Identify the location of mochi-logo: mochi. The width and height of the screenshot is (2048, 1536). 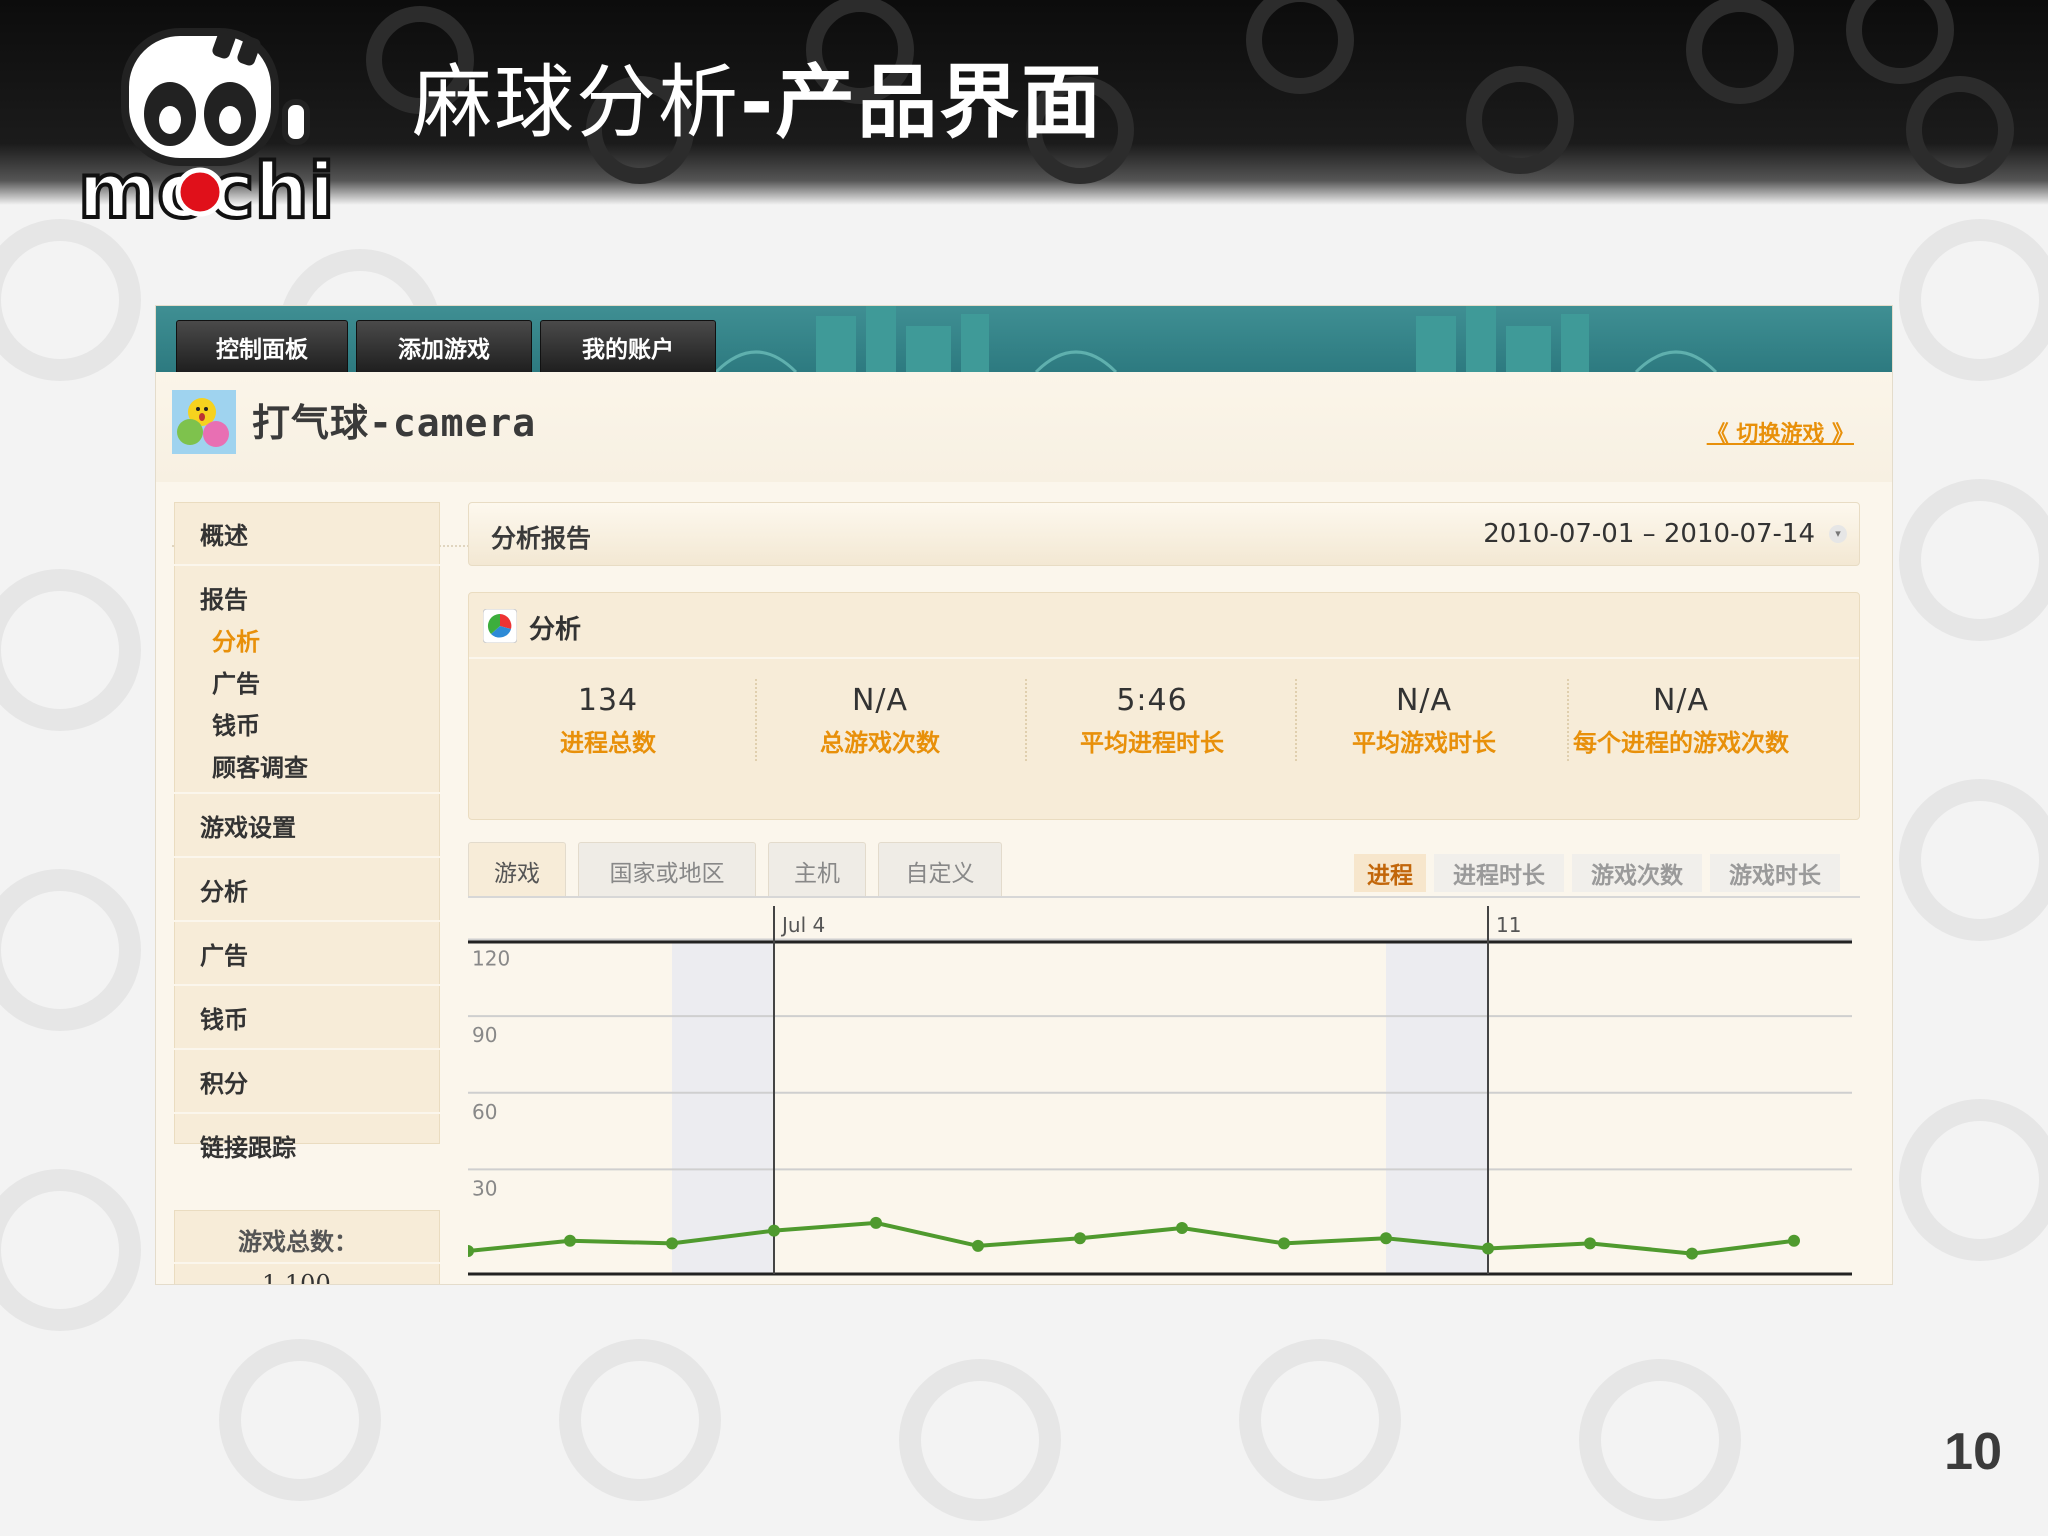
(210, 129).